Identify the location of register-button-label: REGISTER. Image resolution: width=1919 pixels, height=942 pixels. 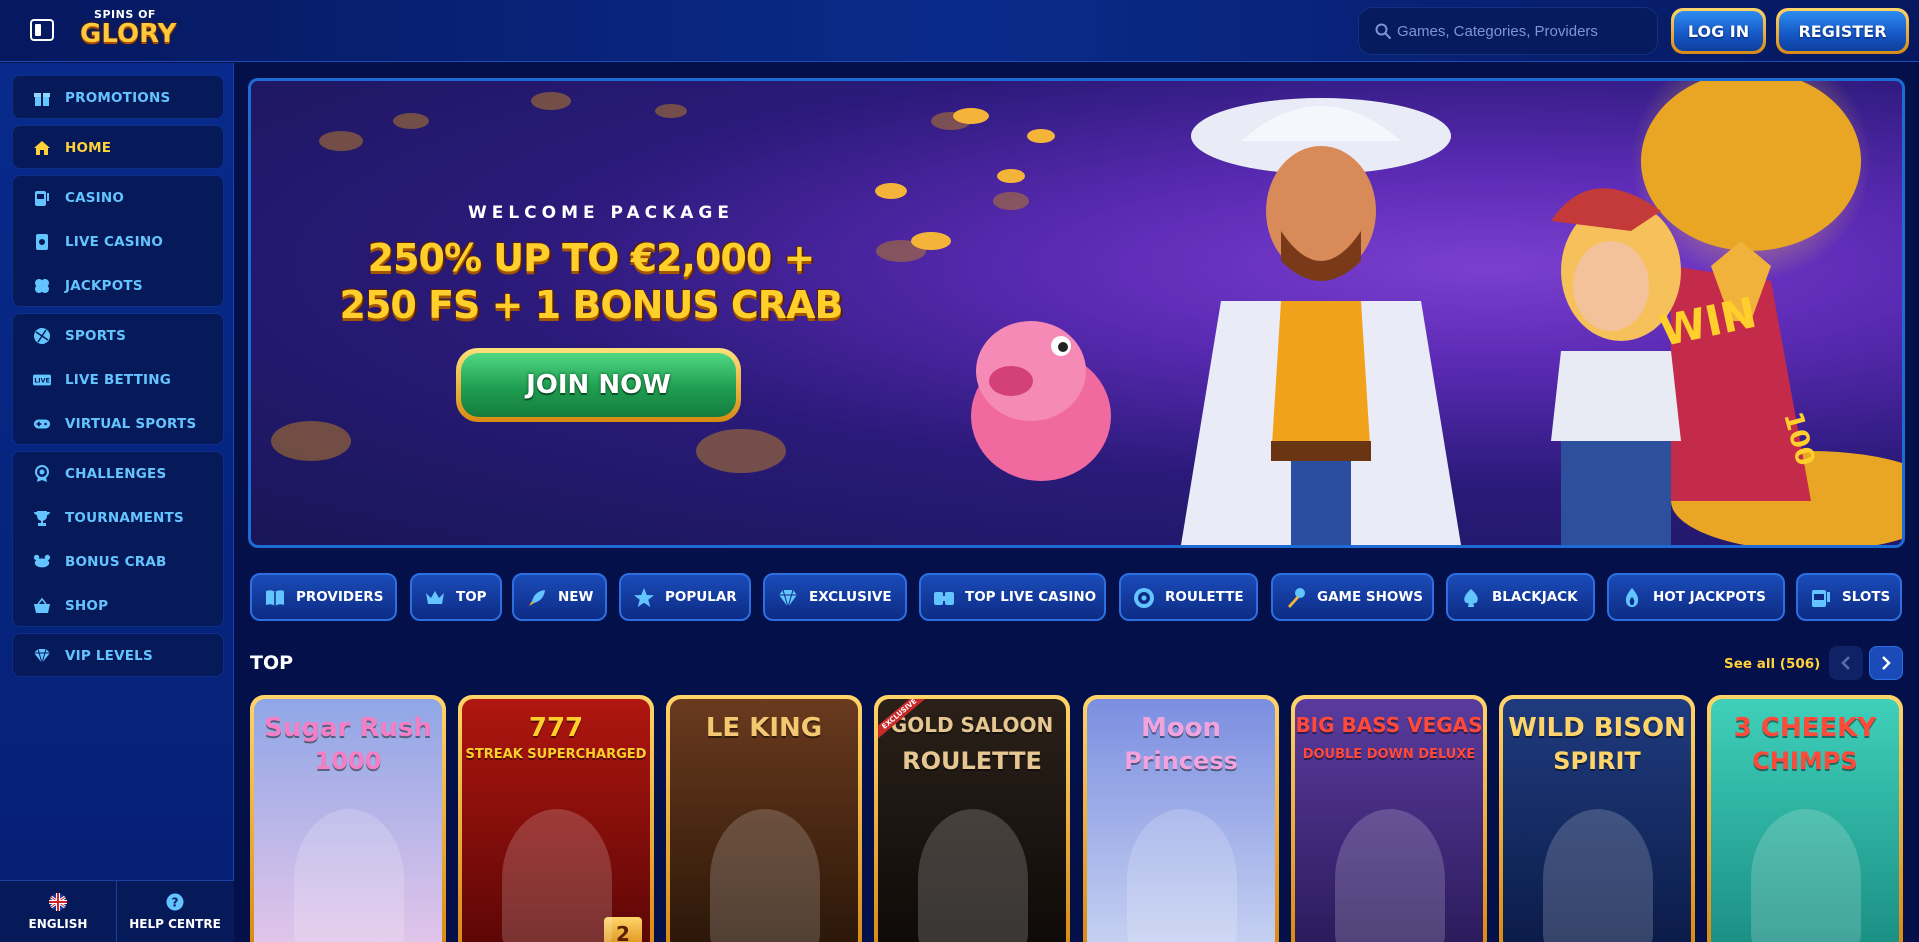
(1842, 31).